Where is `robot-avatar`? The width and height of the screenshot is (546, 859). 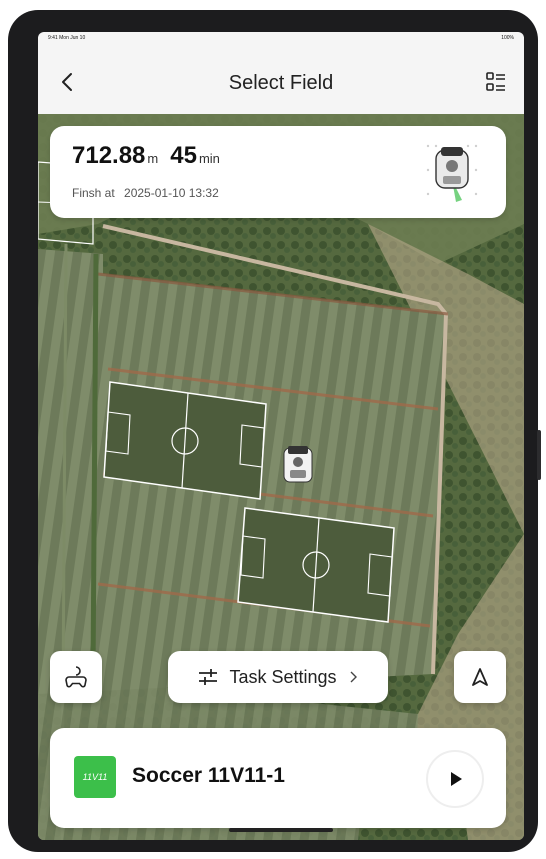 robot-avatar is located at coordinates (452, 172).